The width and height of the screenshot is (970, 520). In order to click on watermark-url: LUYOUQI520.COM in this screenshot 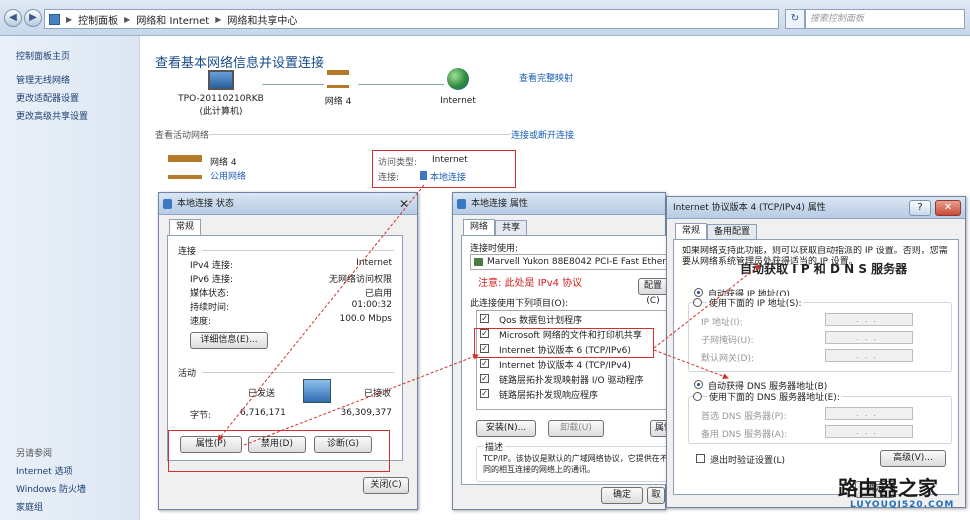, I will do `click(902, 505)`.